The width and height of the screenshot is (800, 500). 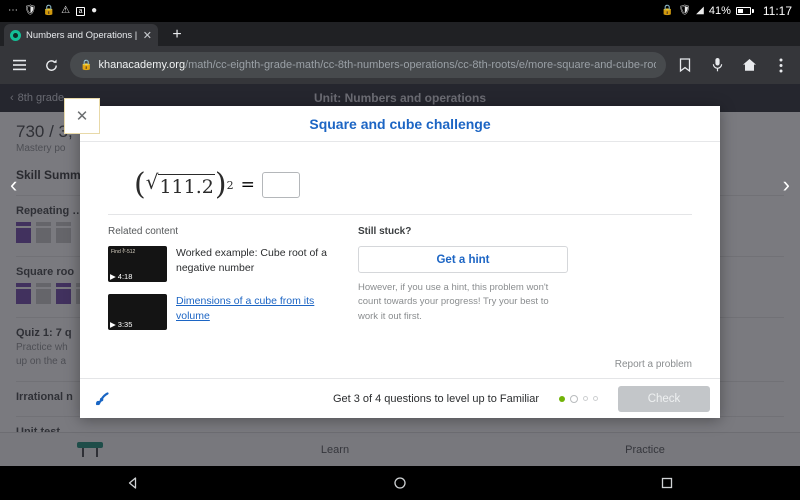 I want to click on thumbnail-sketch, so click(x=137, y=309).